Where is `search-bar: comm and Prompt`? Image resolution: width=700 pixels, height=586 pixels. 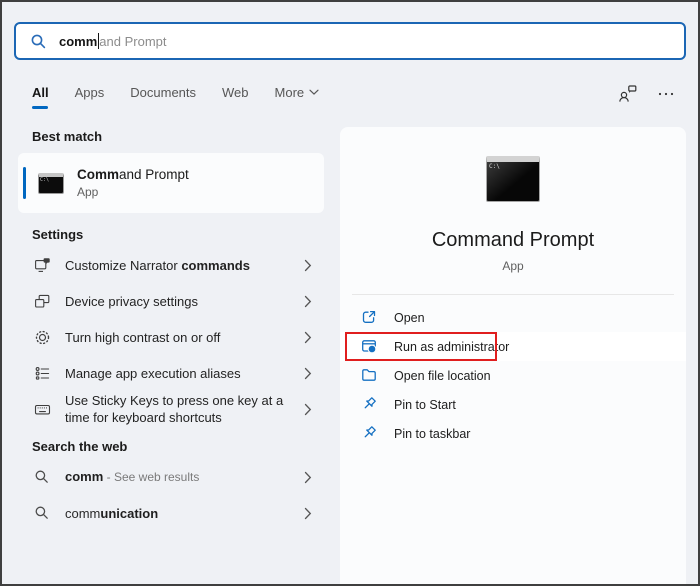
search-bar: comm and Prompt is located at coordinates (350, 41).